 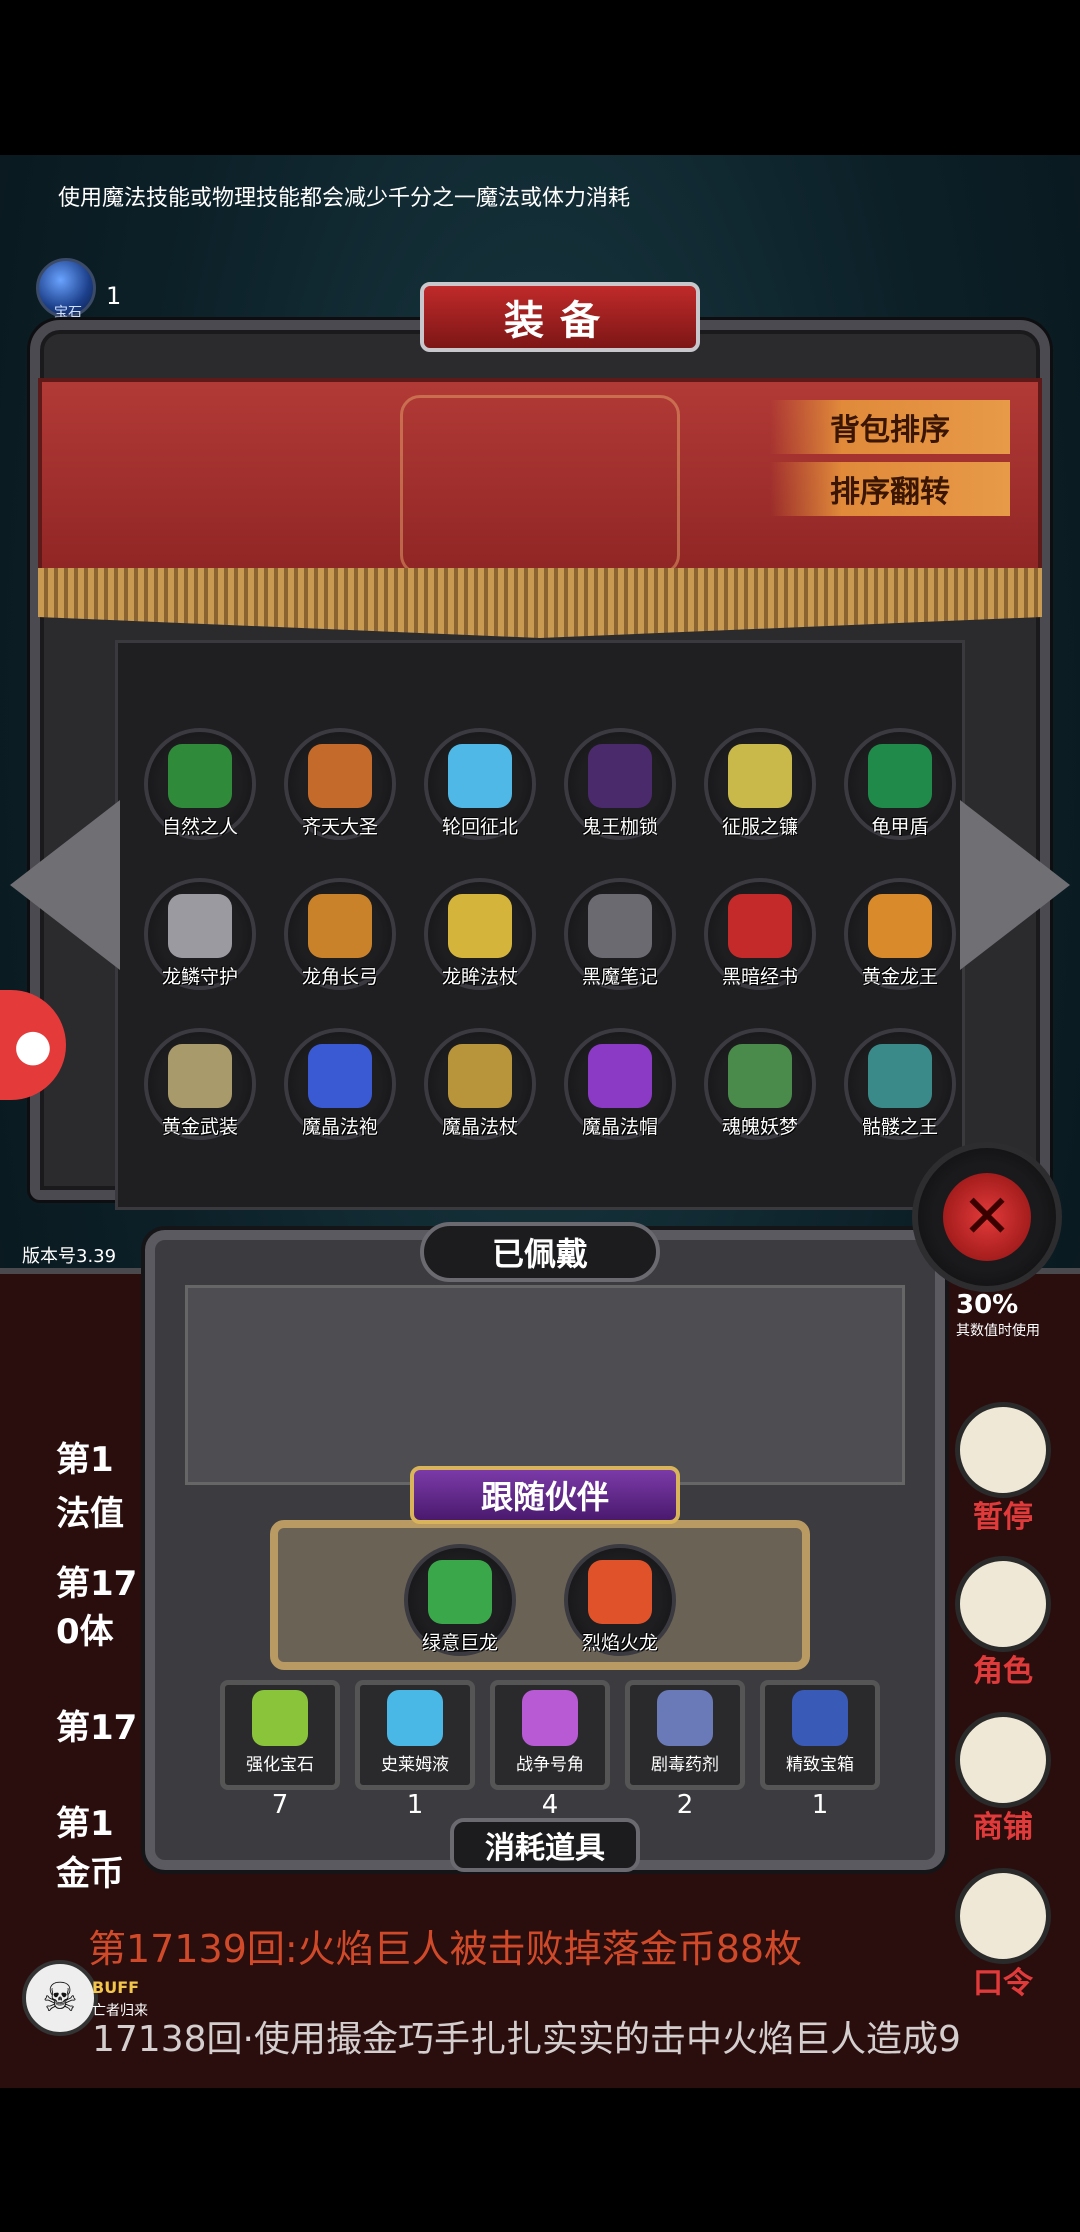 I want to click on dice-icon, so click(x=1003, y=1450).